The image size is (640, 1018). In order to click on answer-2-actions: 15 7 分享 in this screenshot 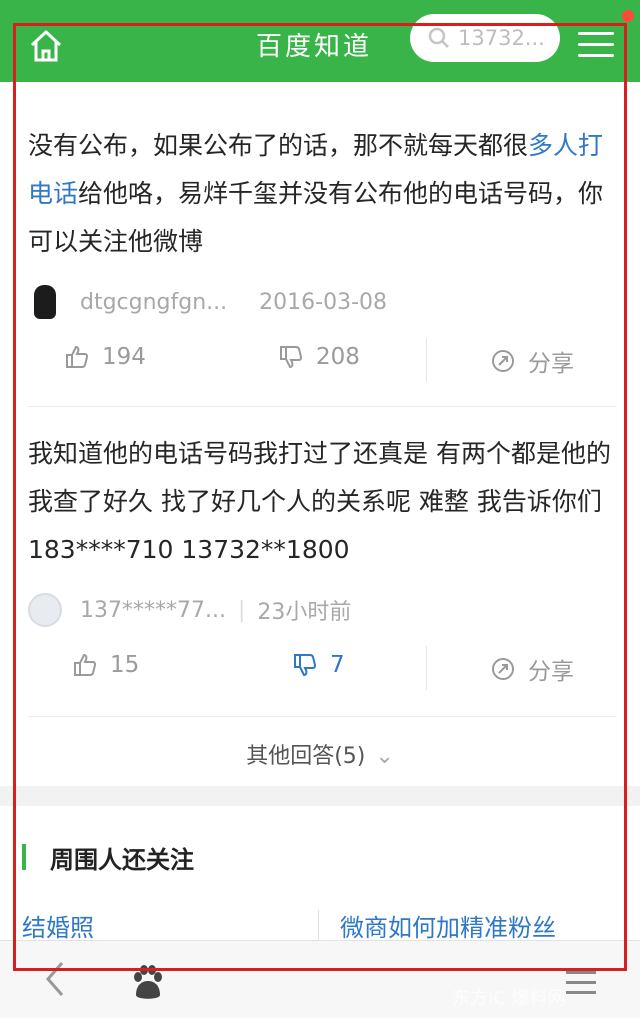, I will do `click(323, 669)`.